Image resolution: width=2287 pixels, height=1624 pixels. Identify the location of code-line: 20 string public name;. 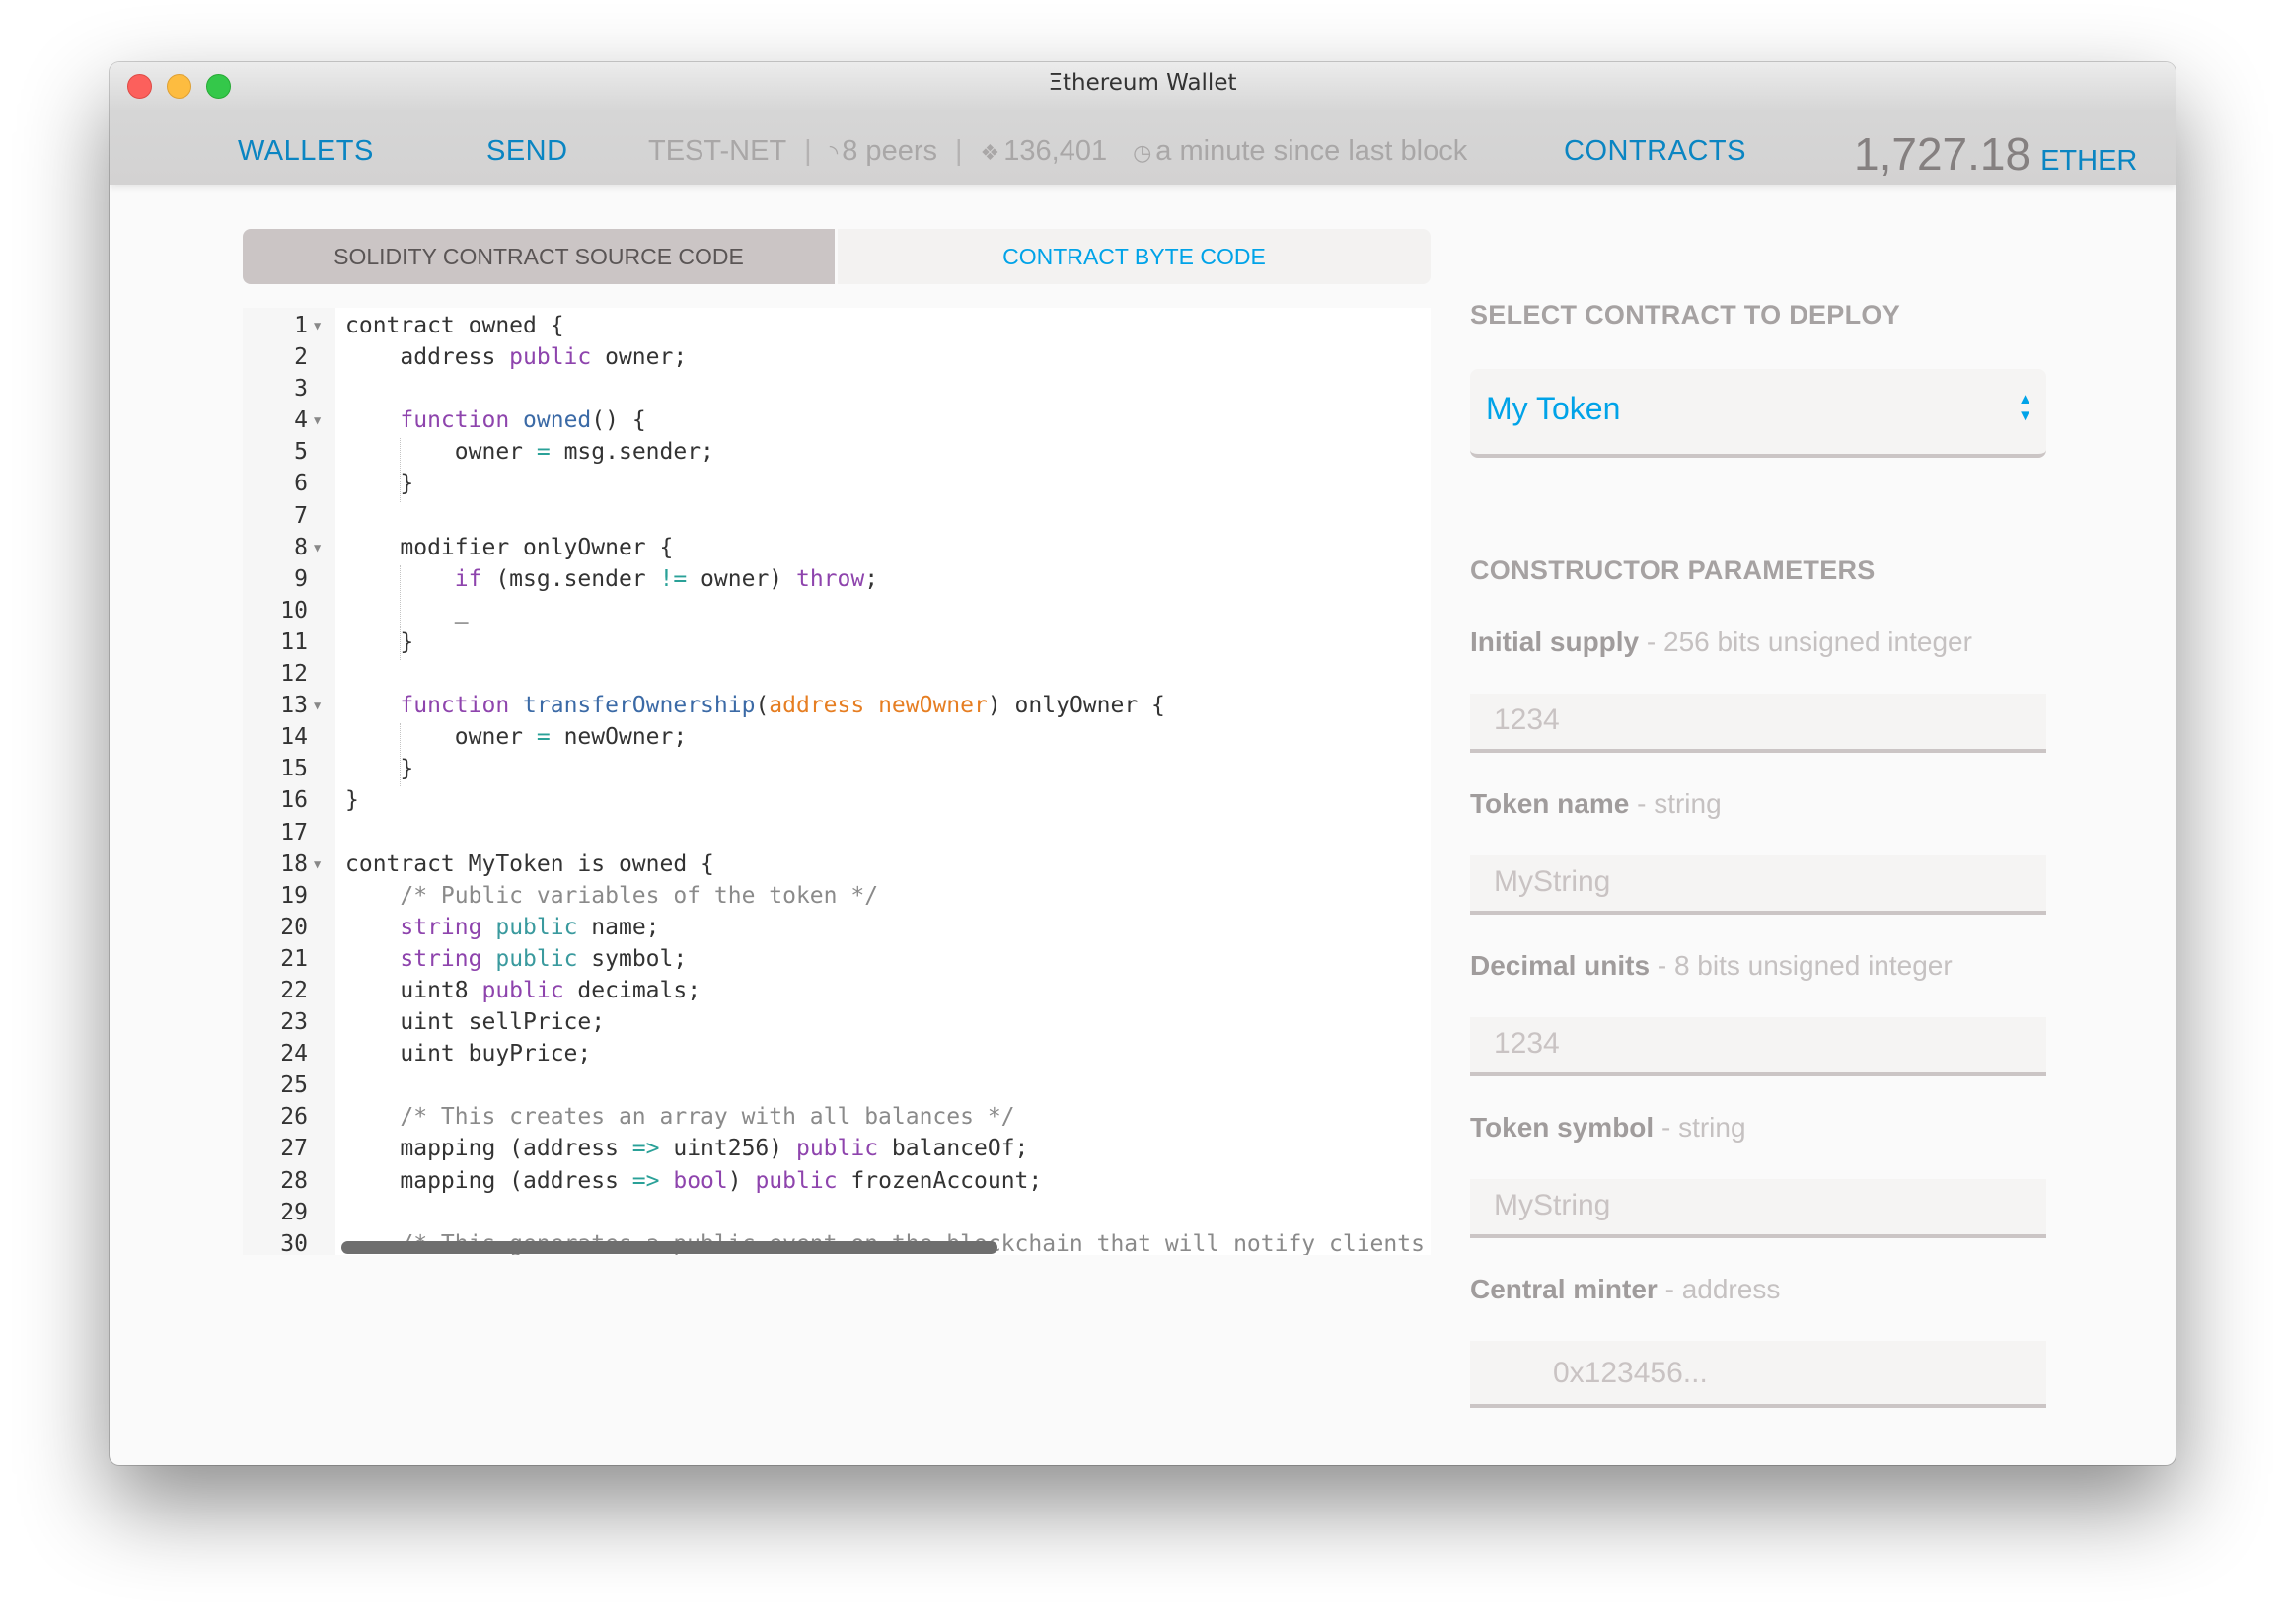
(837, 927).